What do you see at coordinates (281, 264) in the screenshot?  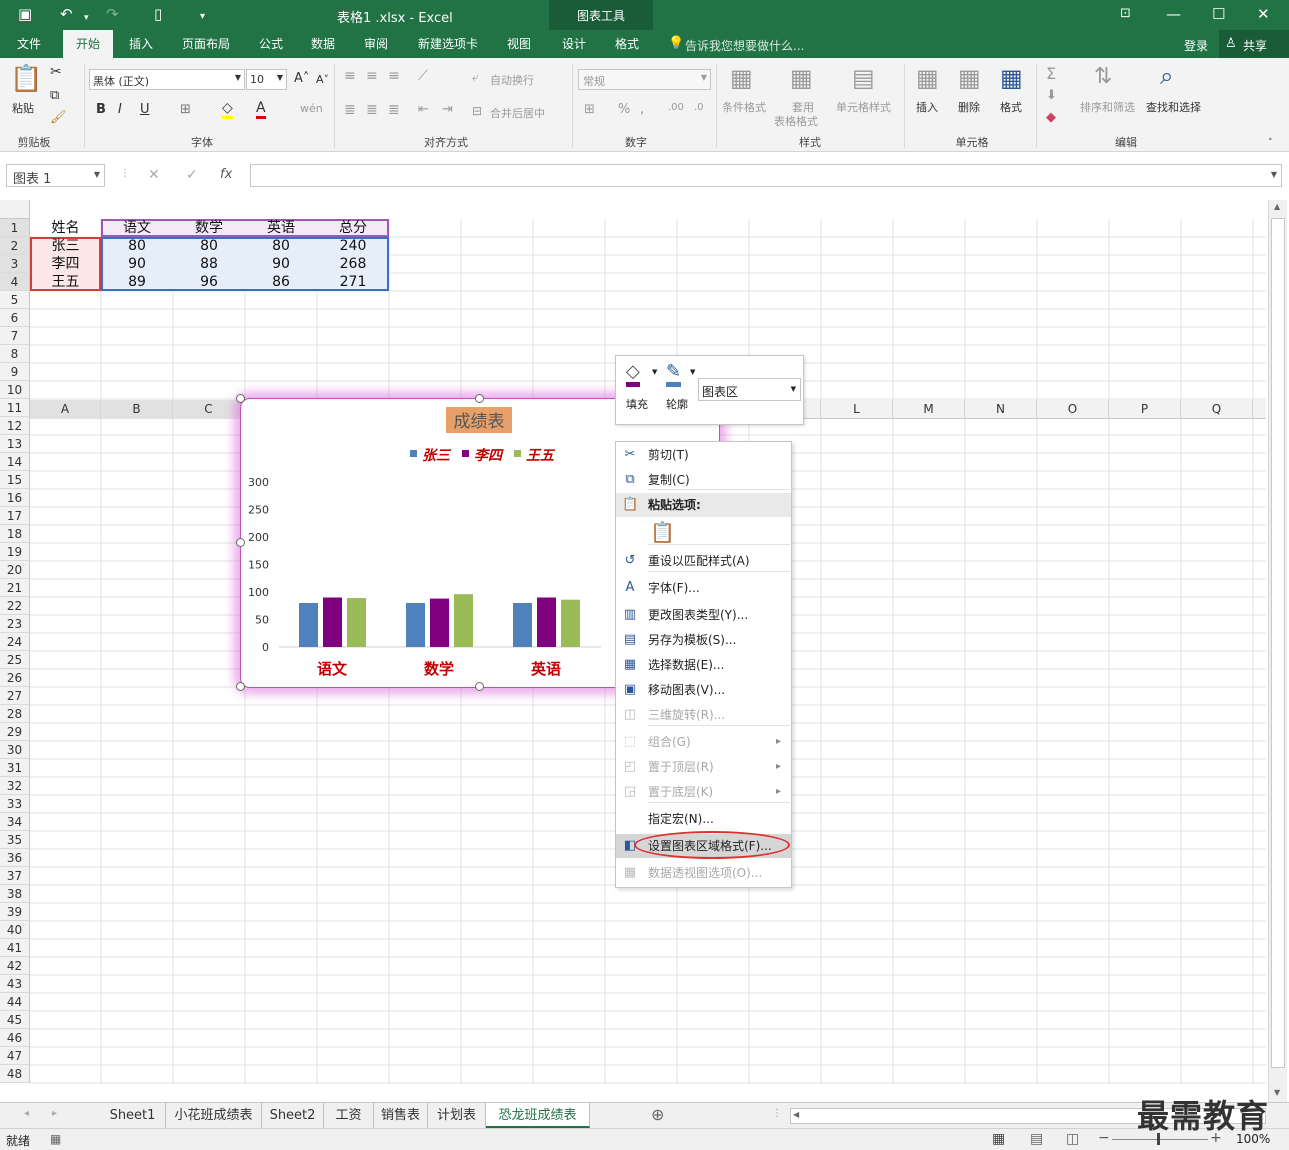 I see `table-cell: 90` at bounding box center [281, 264].